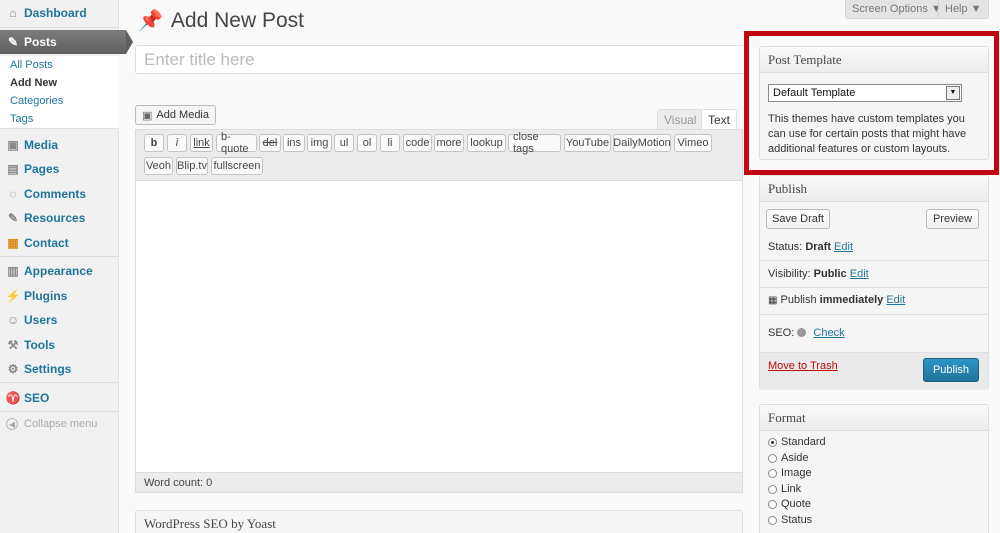 The width and height of the screenshot is (1000, 533). I want to click on qt-bquote-button: b-quote, so click(236, 143).